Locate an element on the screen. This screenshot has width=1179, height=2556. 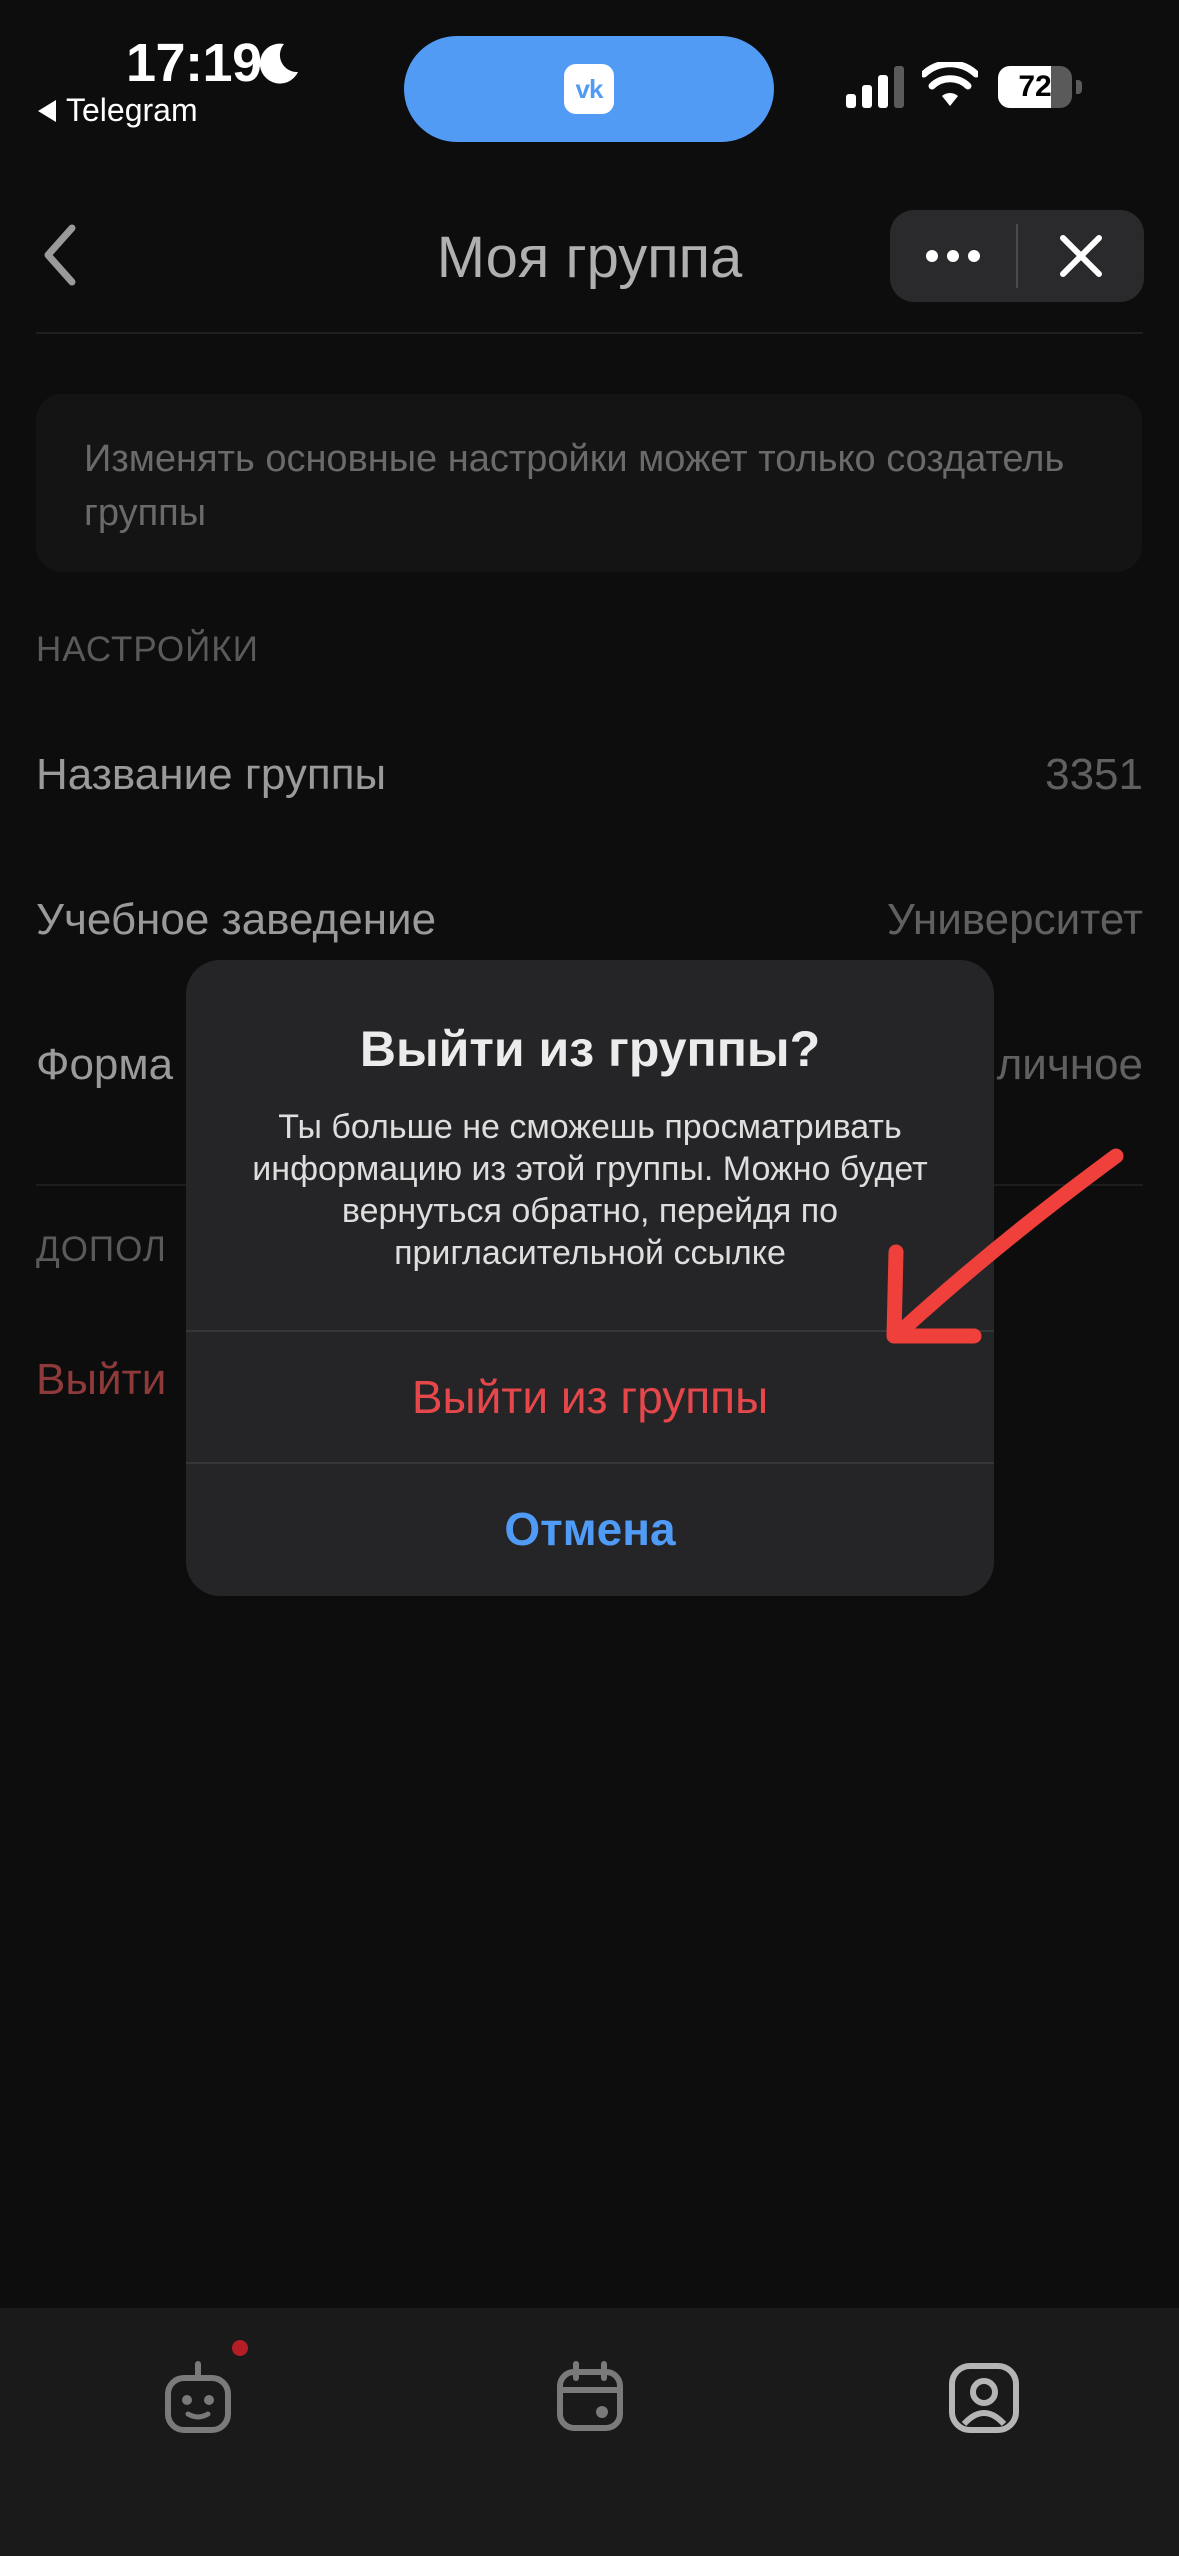
status-time: 17:19 is located at coordinates (194, 63).